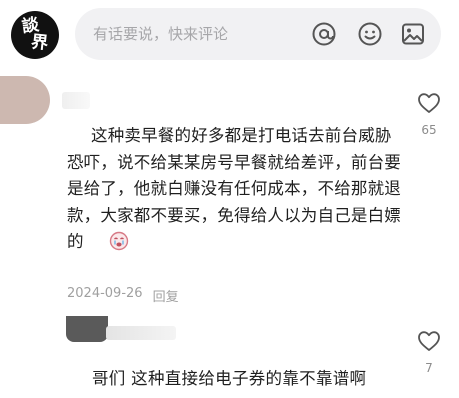 Image resolution: width=459 pixels, height=398 pixels. Describe the element at coordinates (105, 293) in the screenshot. I see `comment-date: 2024-09-26` at that location.